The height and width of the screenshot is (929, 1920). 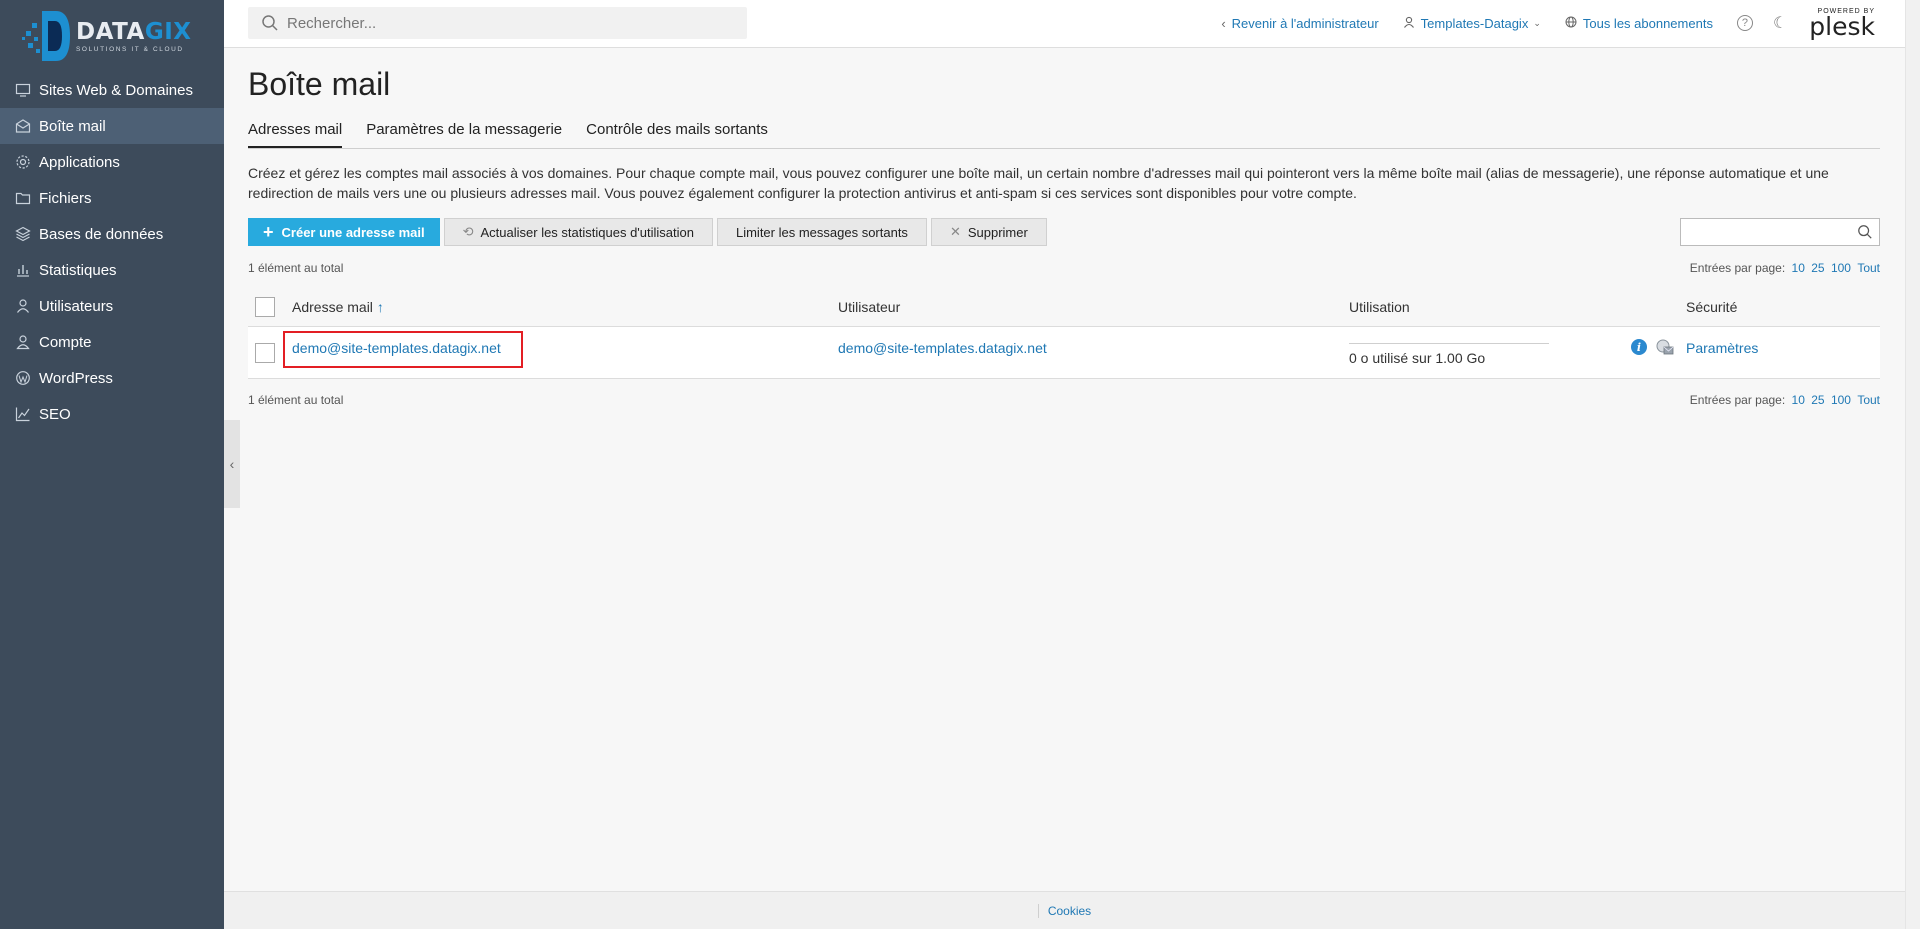 I want to click on column-mail: Adresse mail ↑, so click(x=338, y=307).